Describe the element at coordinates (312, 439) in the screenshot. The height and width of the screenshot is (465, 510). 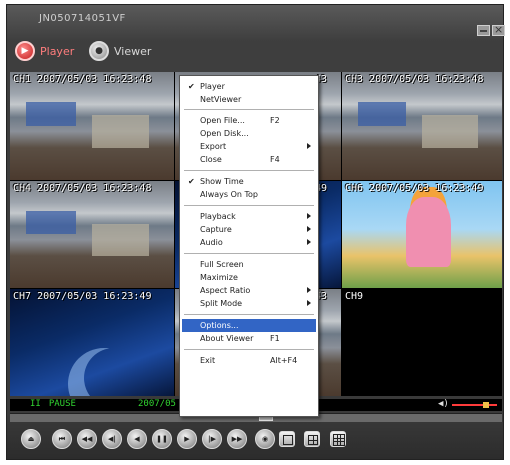
I see `split-4-button` at that location.